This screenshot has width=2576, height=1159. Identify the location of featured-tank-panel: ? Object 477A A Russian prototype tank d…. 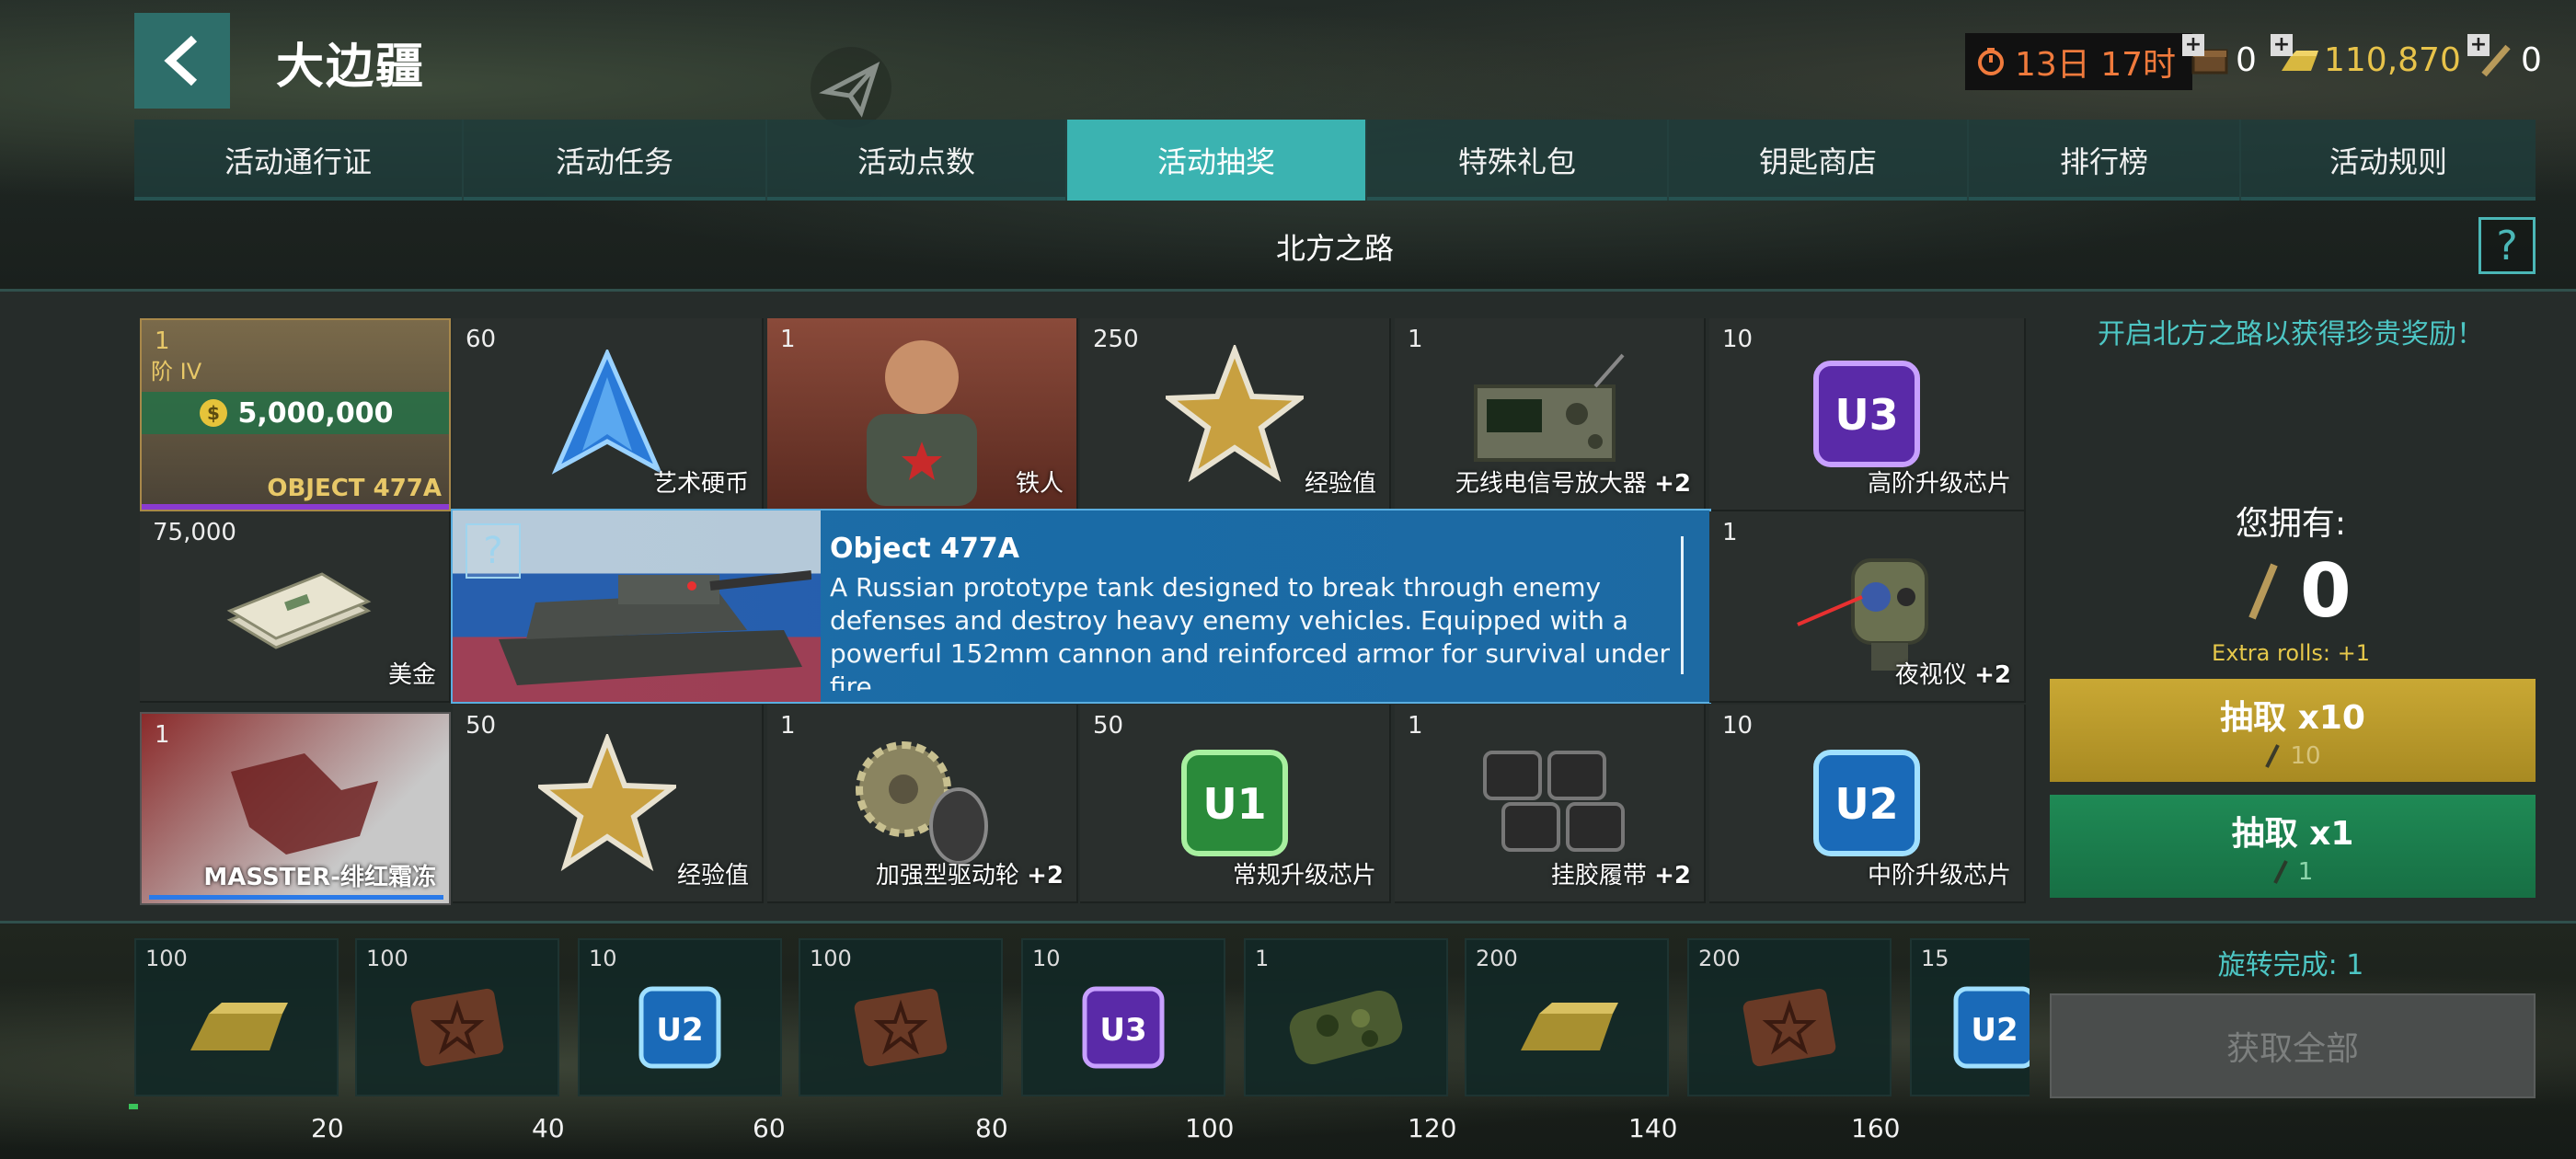
(1081, 606).